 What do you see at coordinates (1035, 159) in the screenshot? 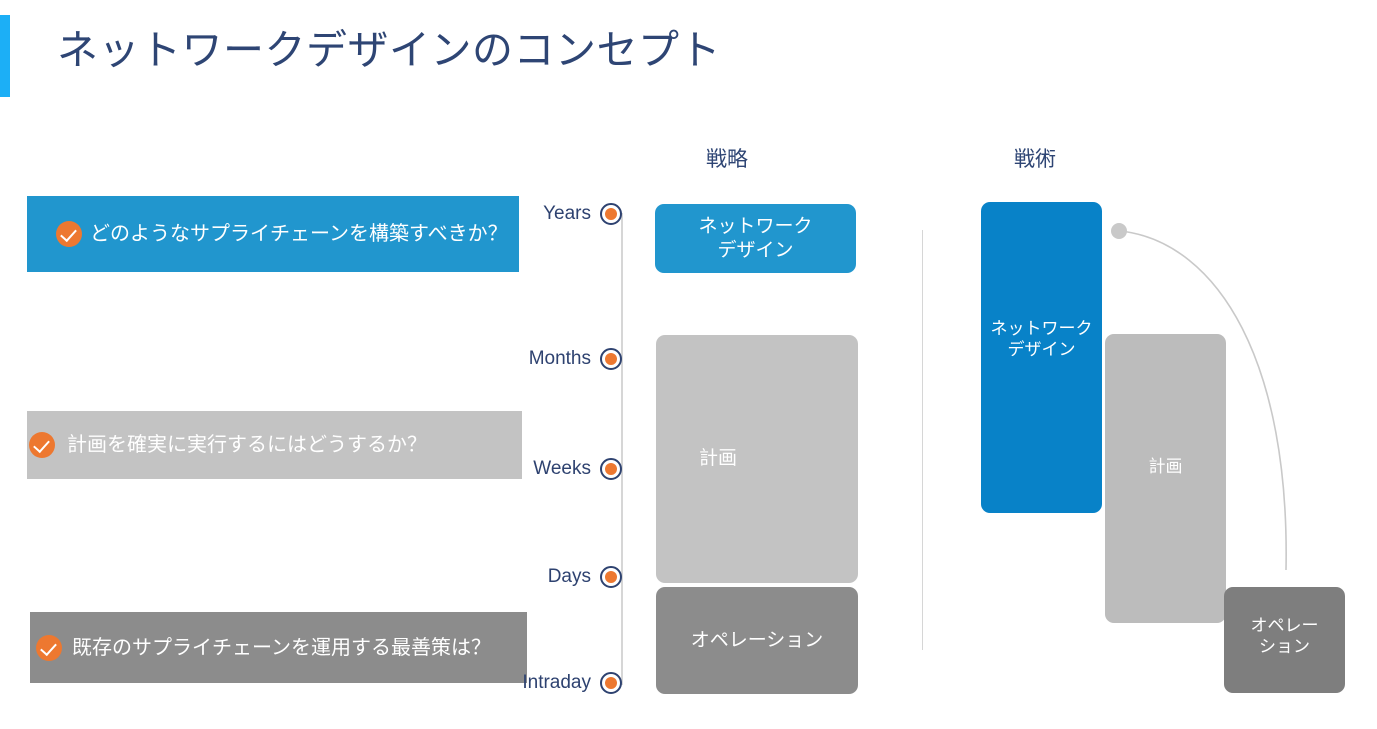
I see `column-header-tactics: 戦術` at bounding box center [1035, 159].